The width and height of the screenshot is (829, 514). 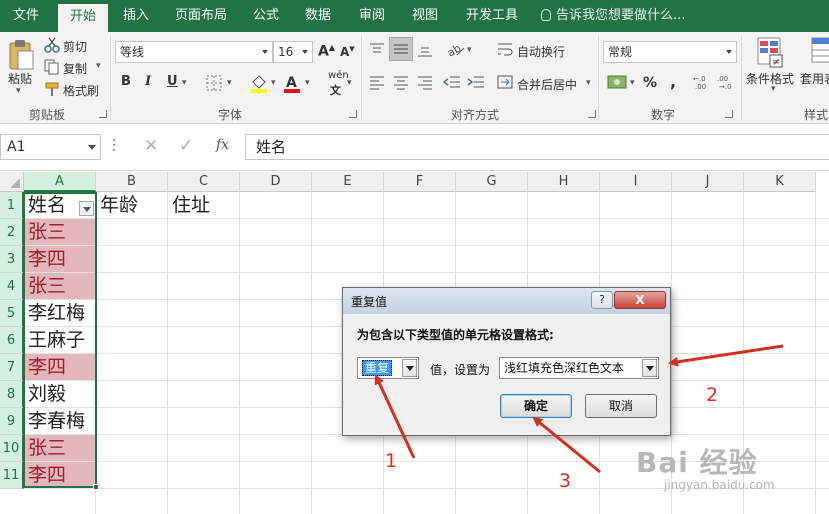 What do you see at coordinates (12, 232) in the screenshot?
I see `row-header-2: 2` at bounding box center [12, 232].